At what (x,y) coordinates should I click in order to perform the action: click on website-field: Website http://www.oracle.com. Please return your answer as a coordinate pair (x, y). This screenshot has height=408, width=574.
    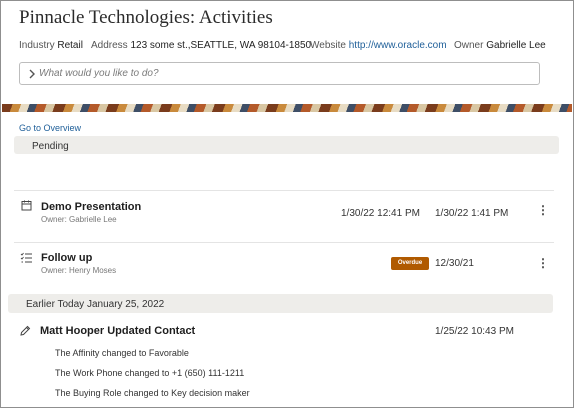
    Looking at the image, I should click on (378, 45).